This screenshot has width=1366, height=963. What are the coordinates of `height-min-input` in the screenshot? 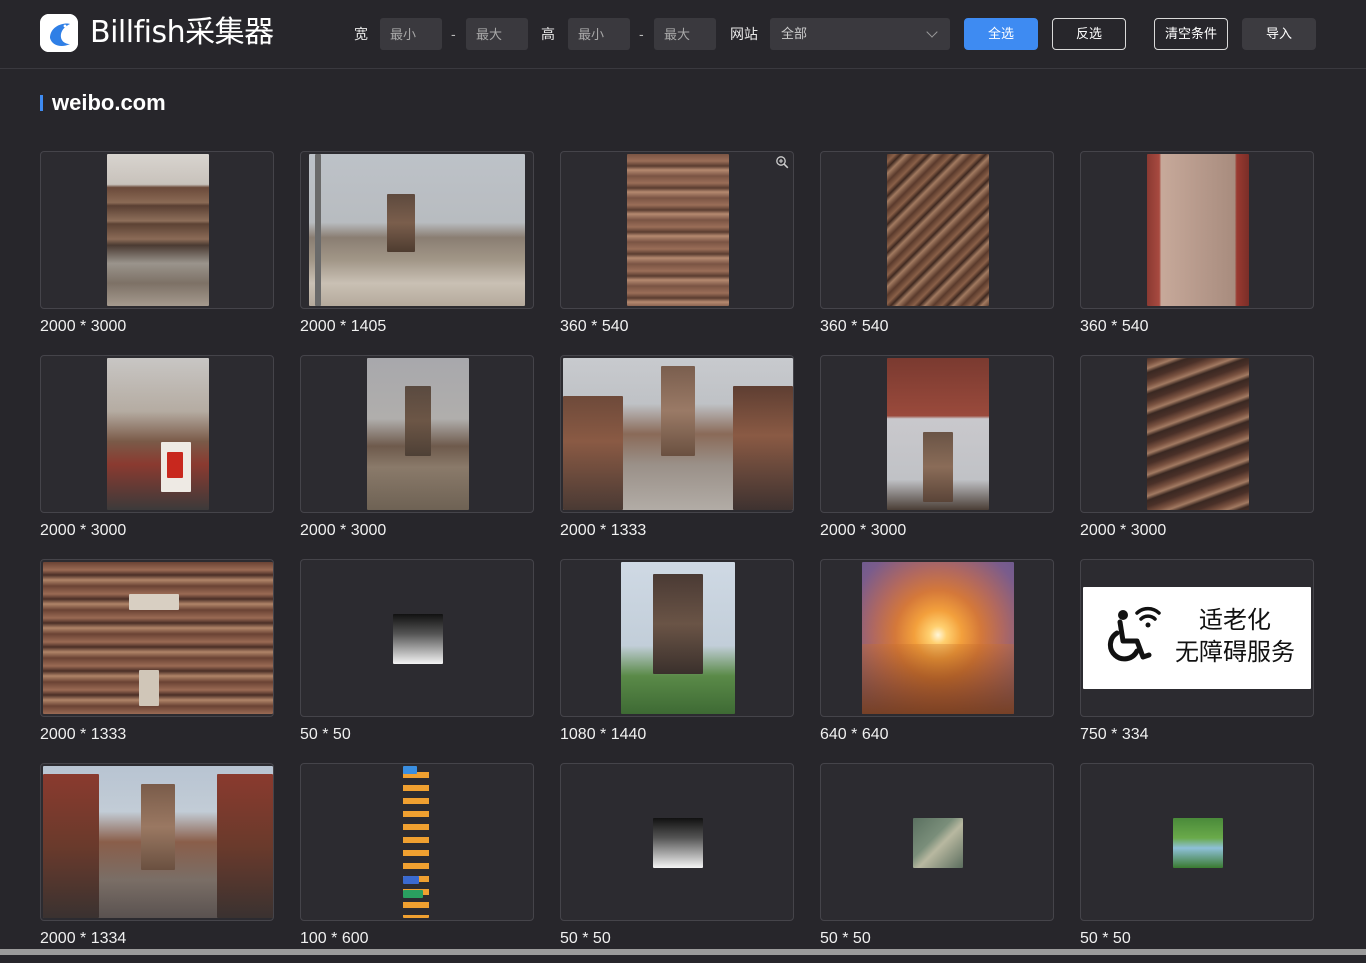 It's located at (599, 34).